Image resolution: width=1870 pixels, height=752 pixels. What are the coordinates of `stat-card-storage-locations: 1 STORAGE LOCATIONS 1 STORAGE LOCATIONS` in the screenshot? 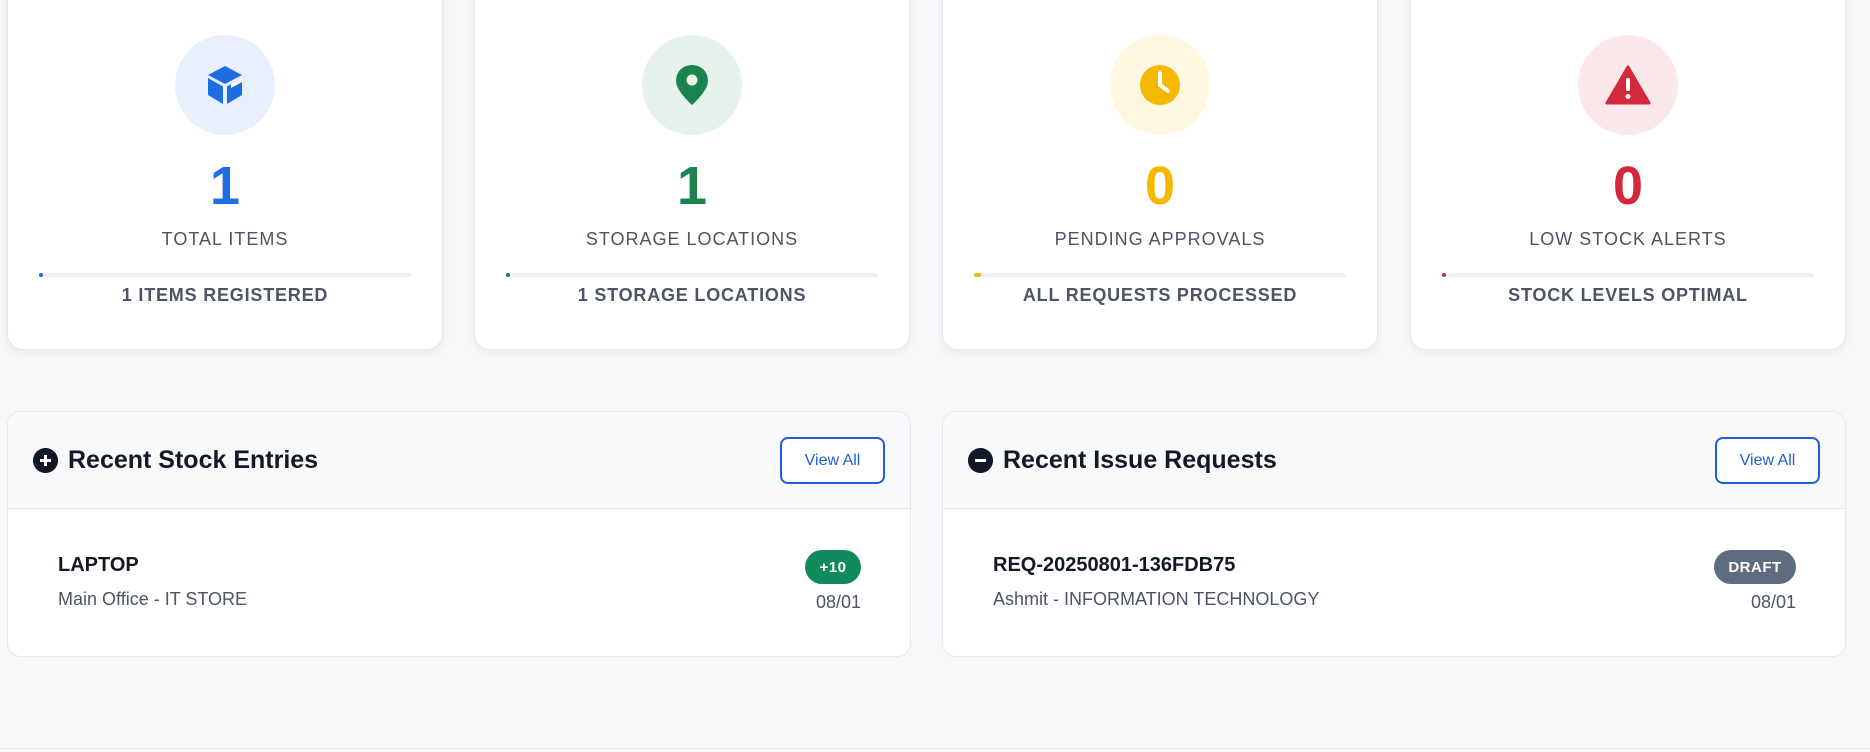 It's located at (692, 175).